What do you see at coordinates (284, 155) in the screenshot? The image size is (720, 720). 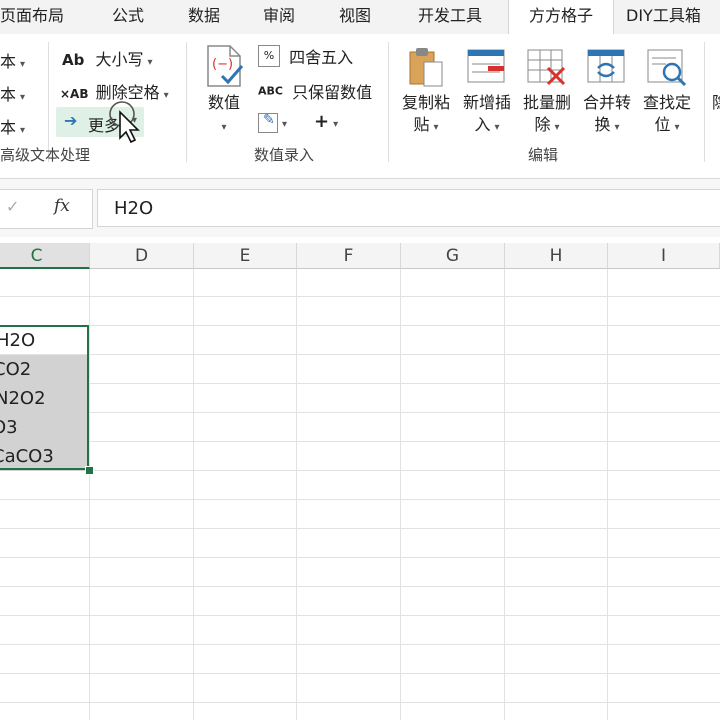 I see `group-label-number-entry: 数值录入` at bounding box center [284, 155].